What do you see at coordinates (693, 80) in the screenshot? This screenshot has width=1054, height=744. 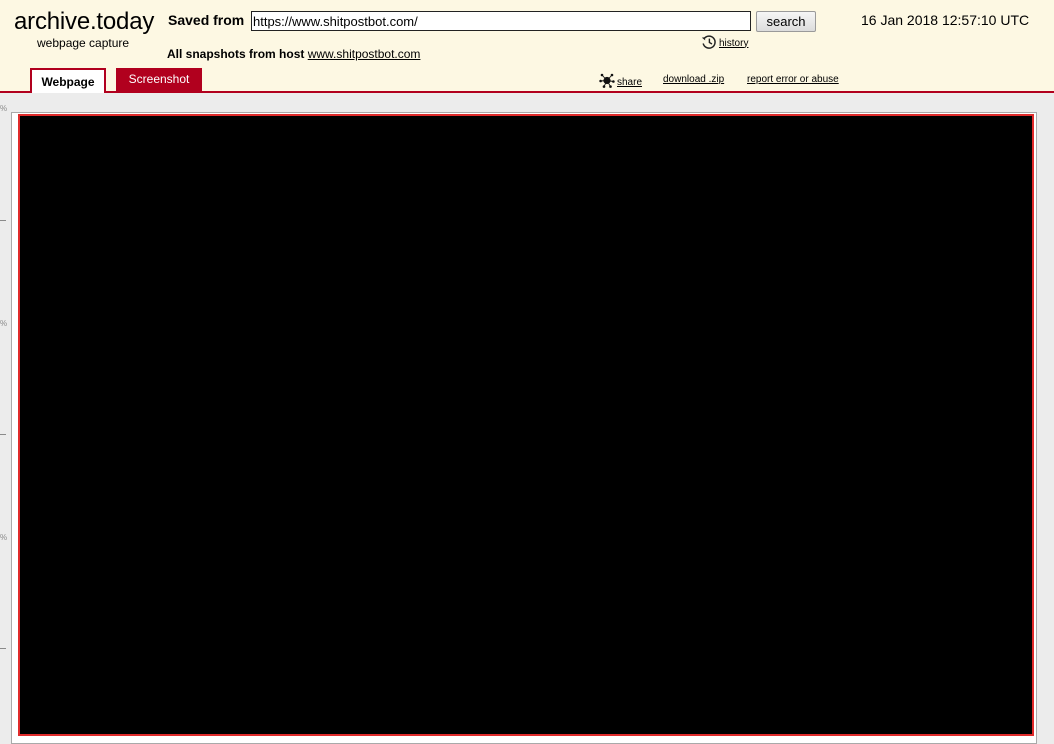 I see `download-zip-link: download .zip` at bounding box center [693, 80].